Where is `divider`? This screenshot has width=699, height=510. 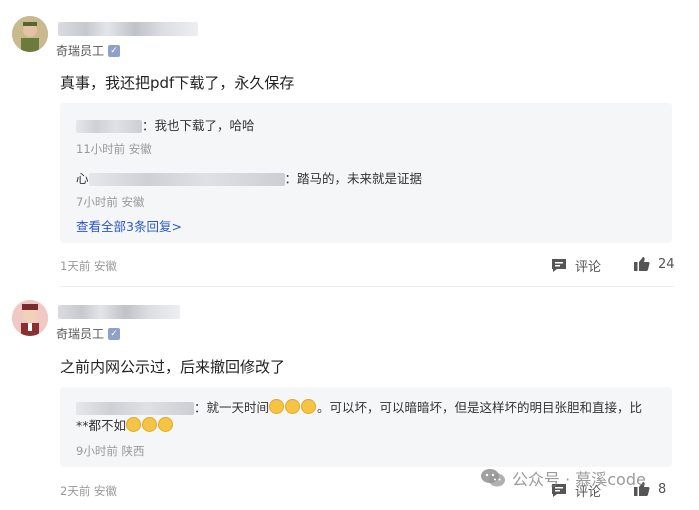
divider is located at coordinates (367, 286).